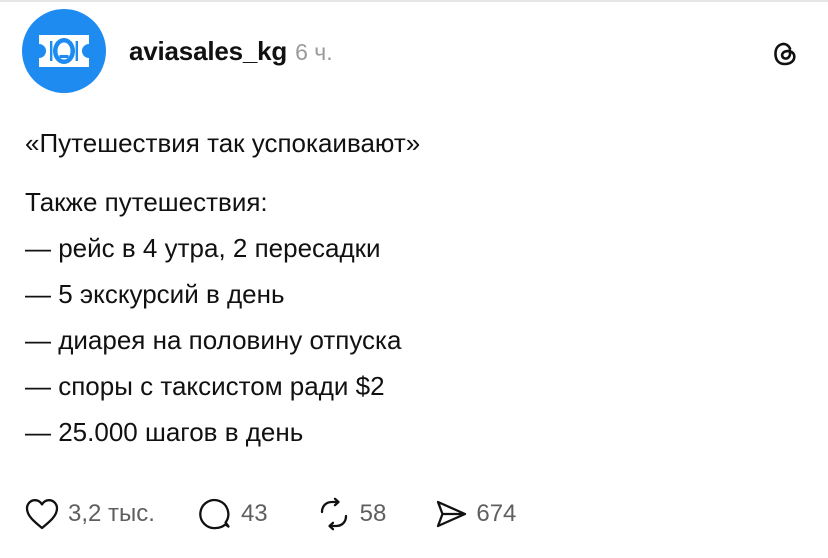  I want to click on post-line: — 25.000 шагов в день, so click(164, 432).